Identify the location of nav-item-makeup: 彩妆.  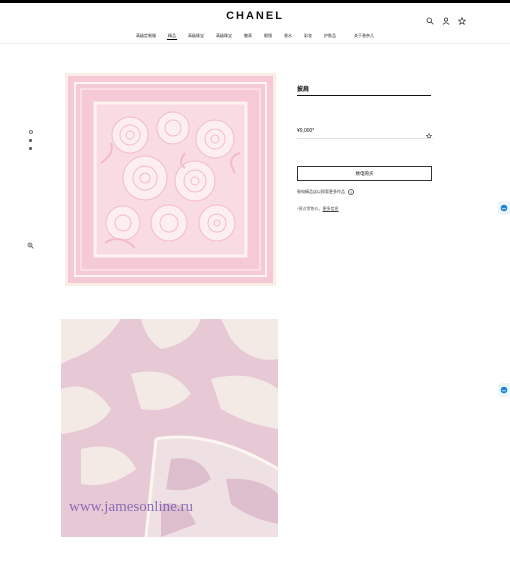
(308, 36).